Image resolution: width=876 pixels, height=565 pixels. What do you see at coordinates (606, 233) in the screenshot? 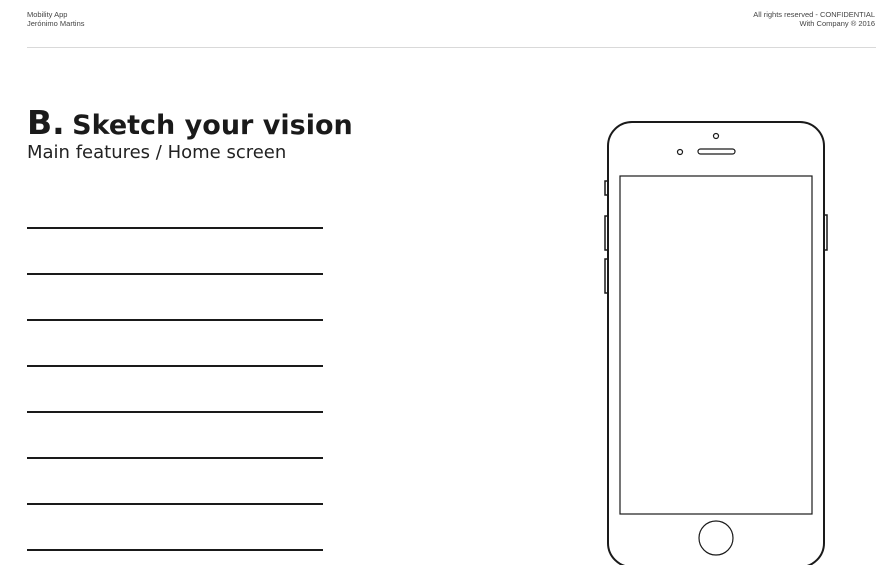
I see `phone-volume-up-button` at bounding box center [606, 233].